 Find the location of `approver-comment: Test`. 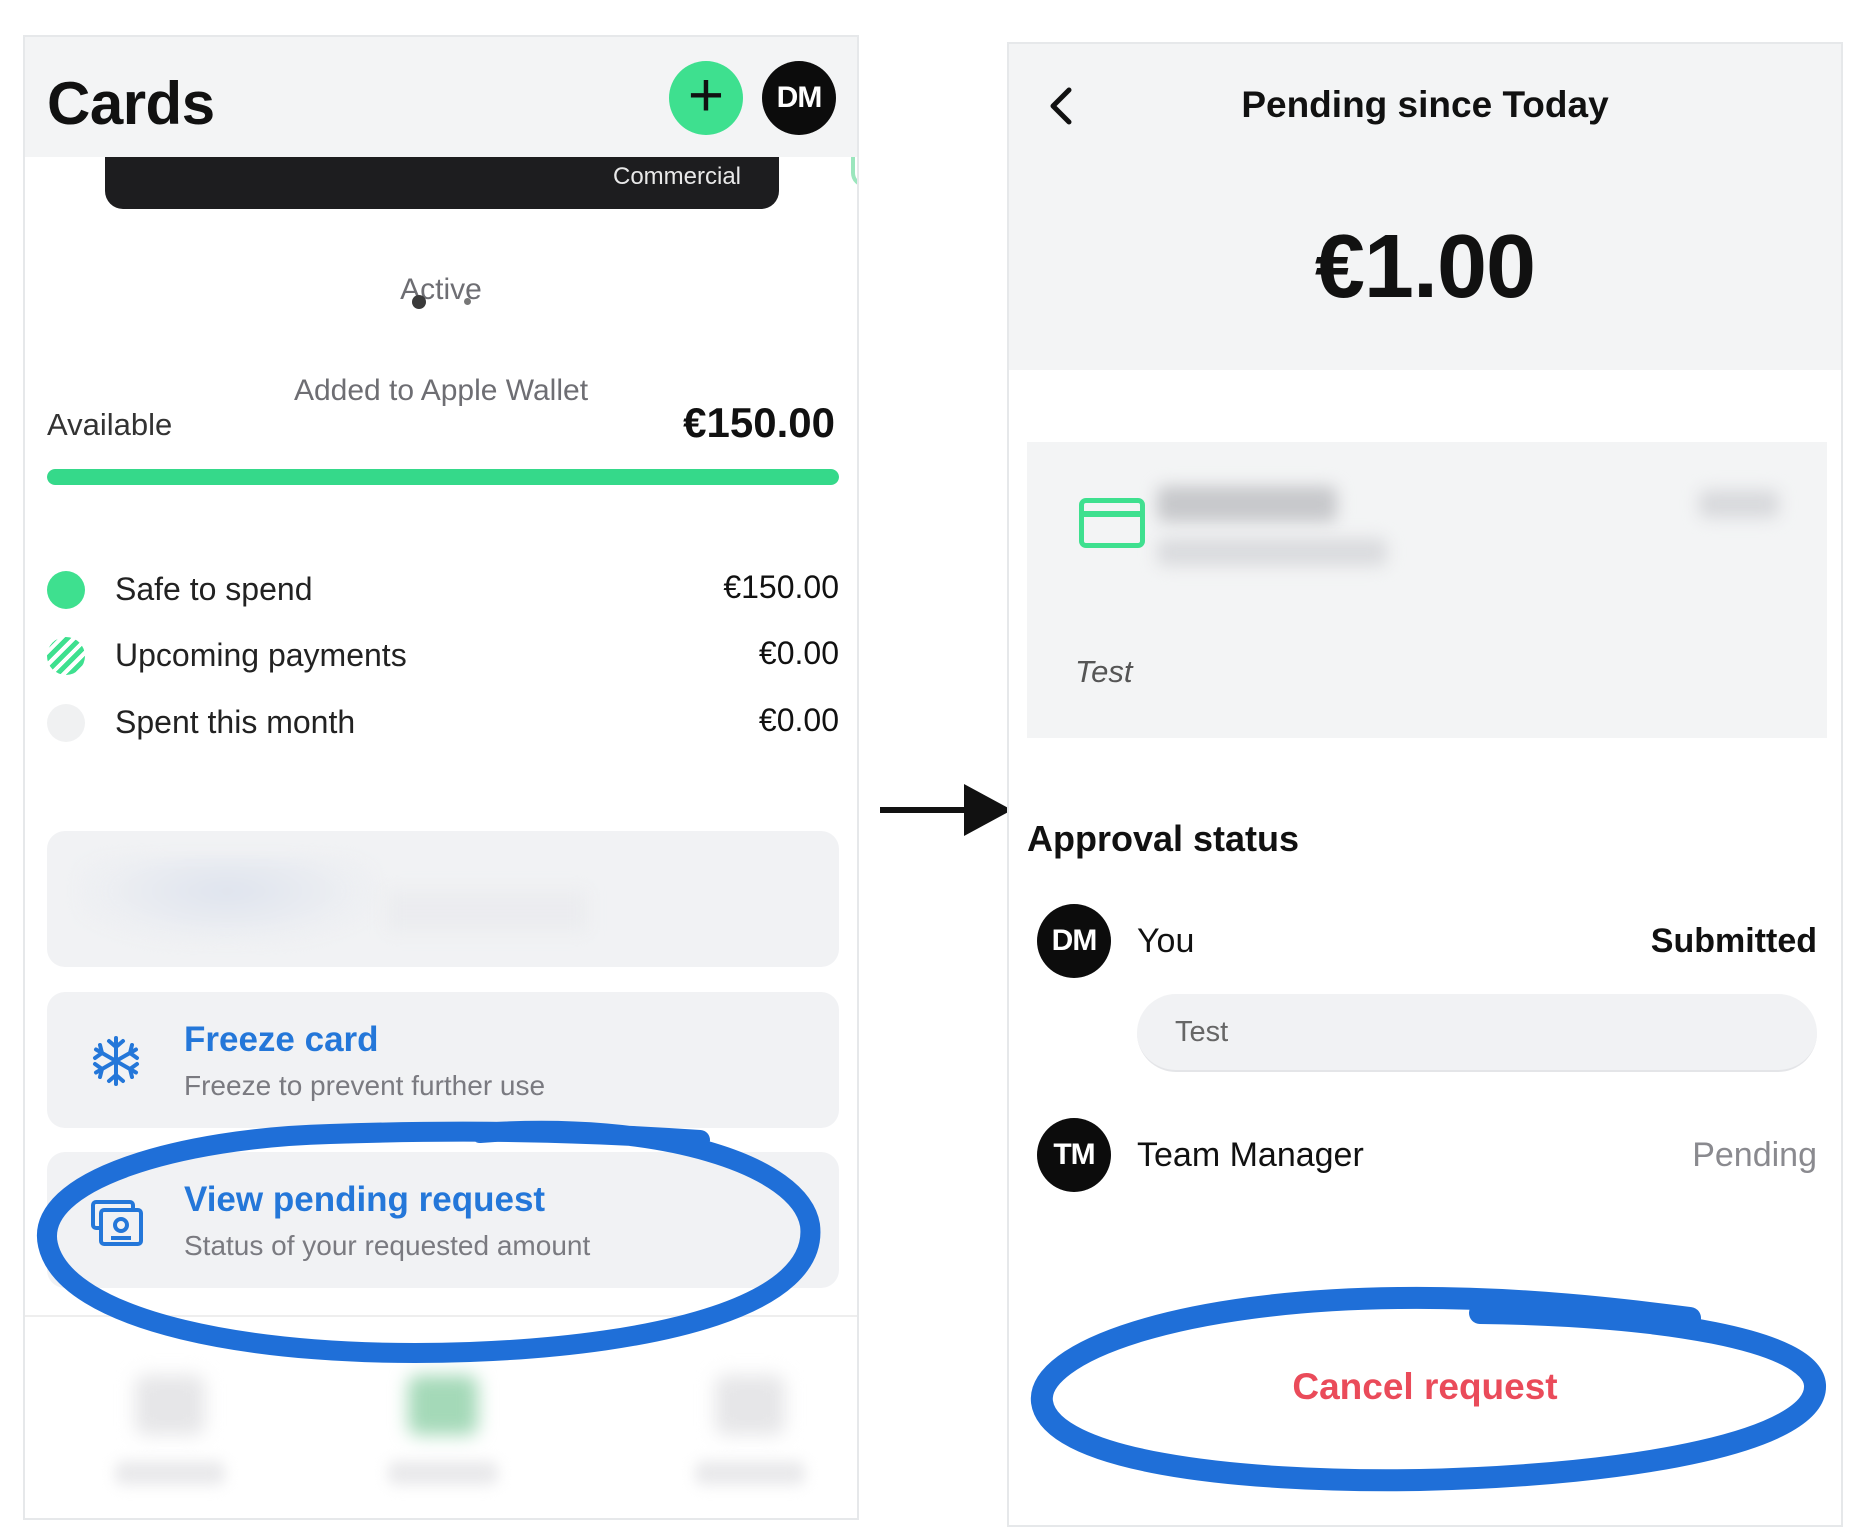

approver-comment: Test is located at coordinates (1477, 1033).